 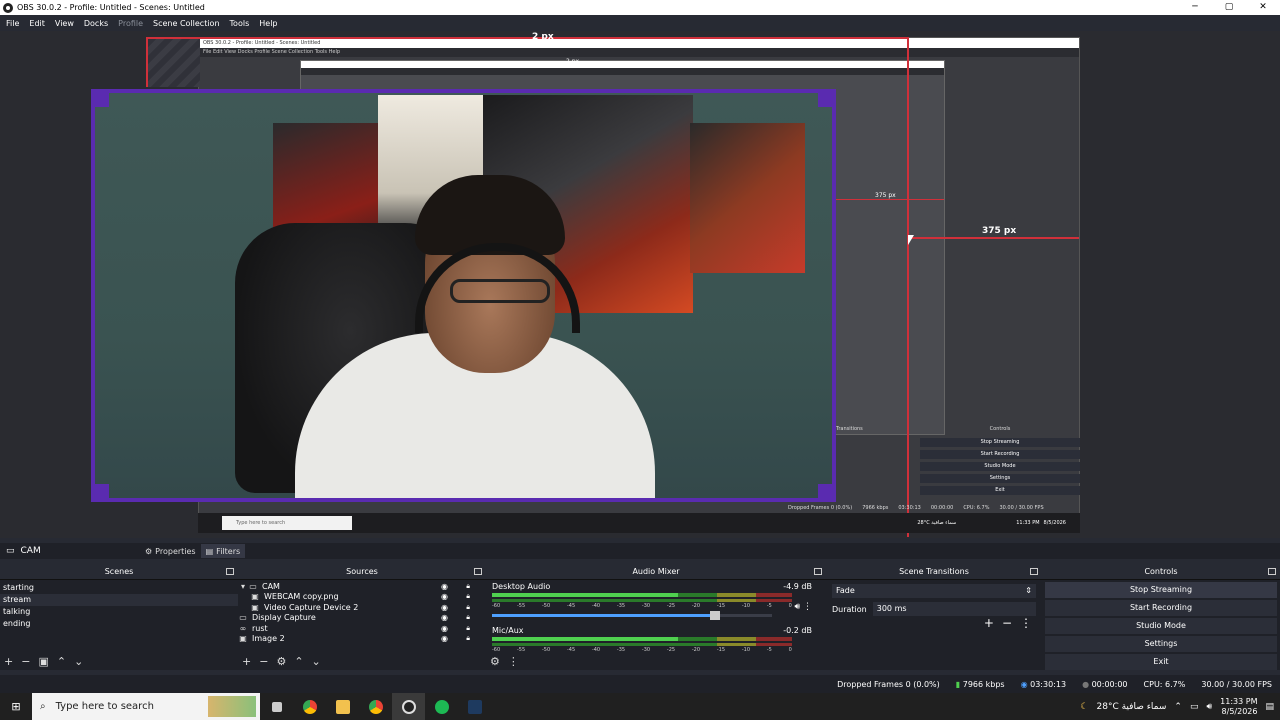 I want to click on spotify-icon, so click(x=441, y=706).